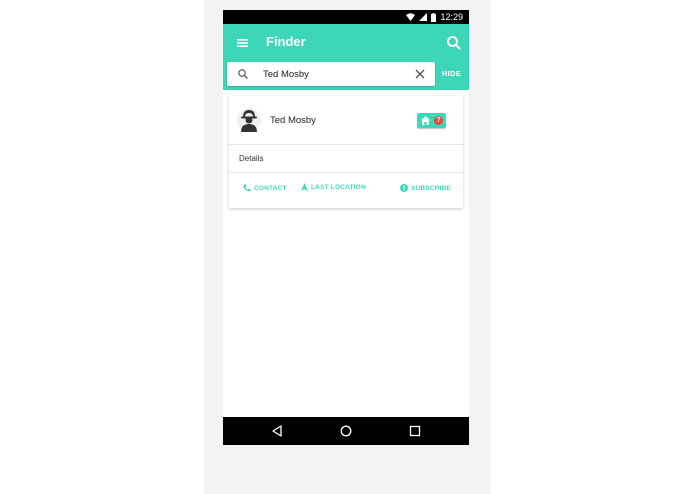 The height and width of the screenshot is (494, 695). Describe the element at coordinates (338, 74) in the screenshot. I see `search-input` at that location.